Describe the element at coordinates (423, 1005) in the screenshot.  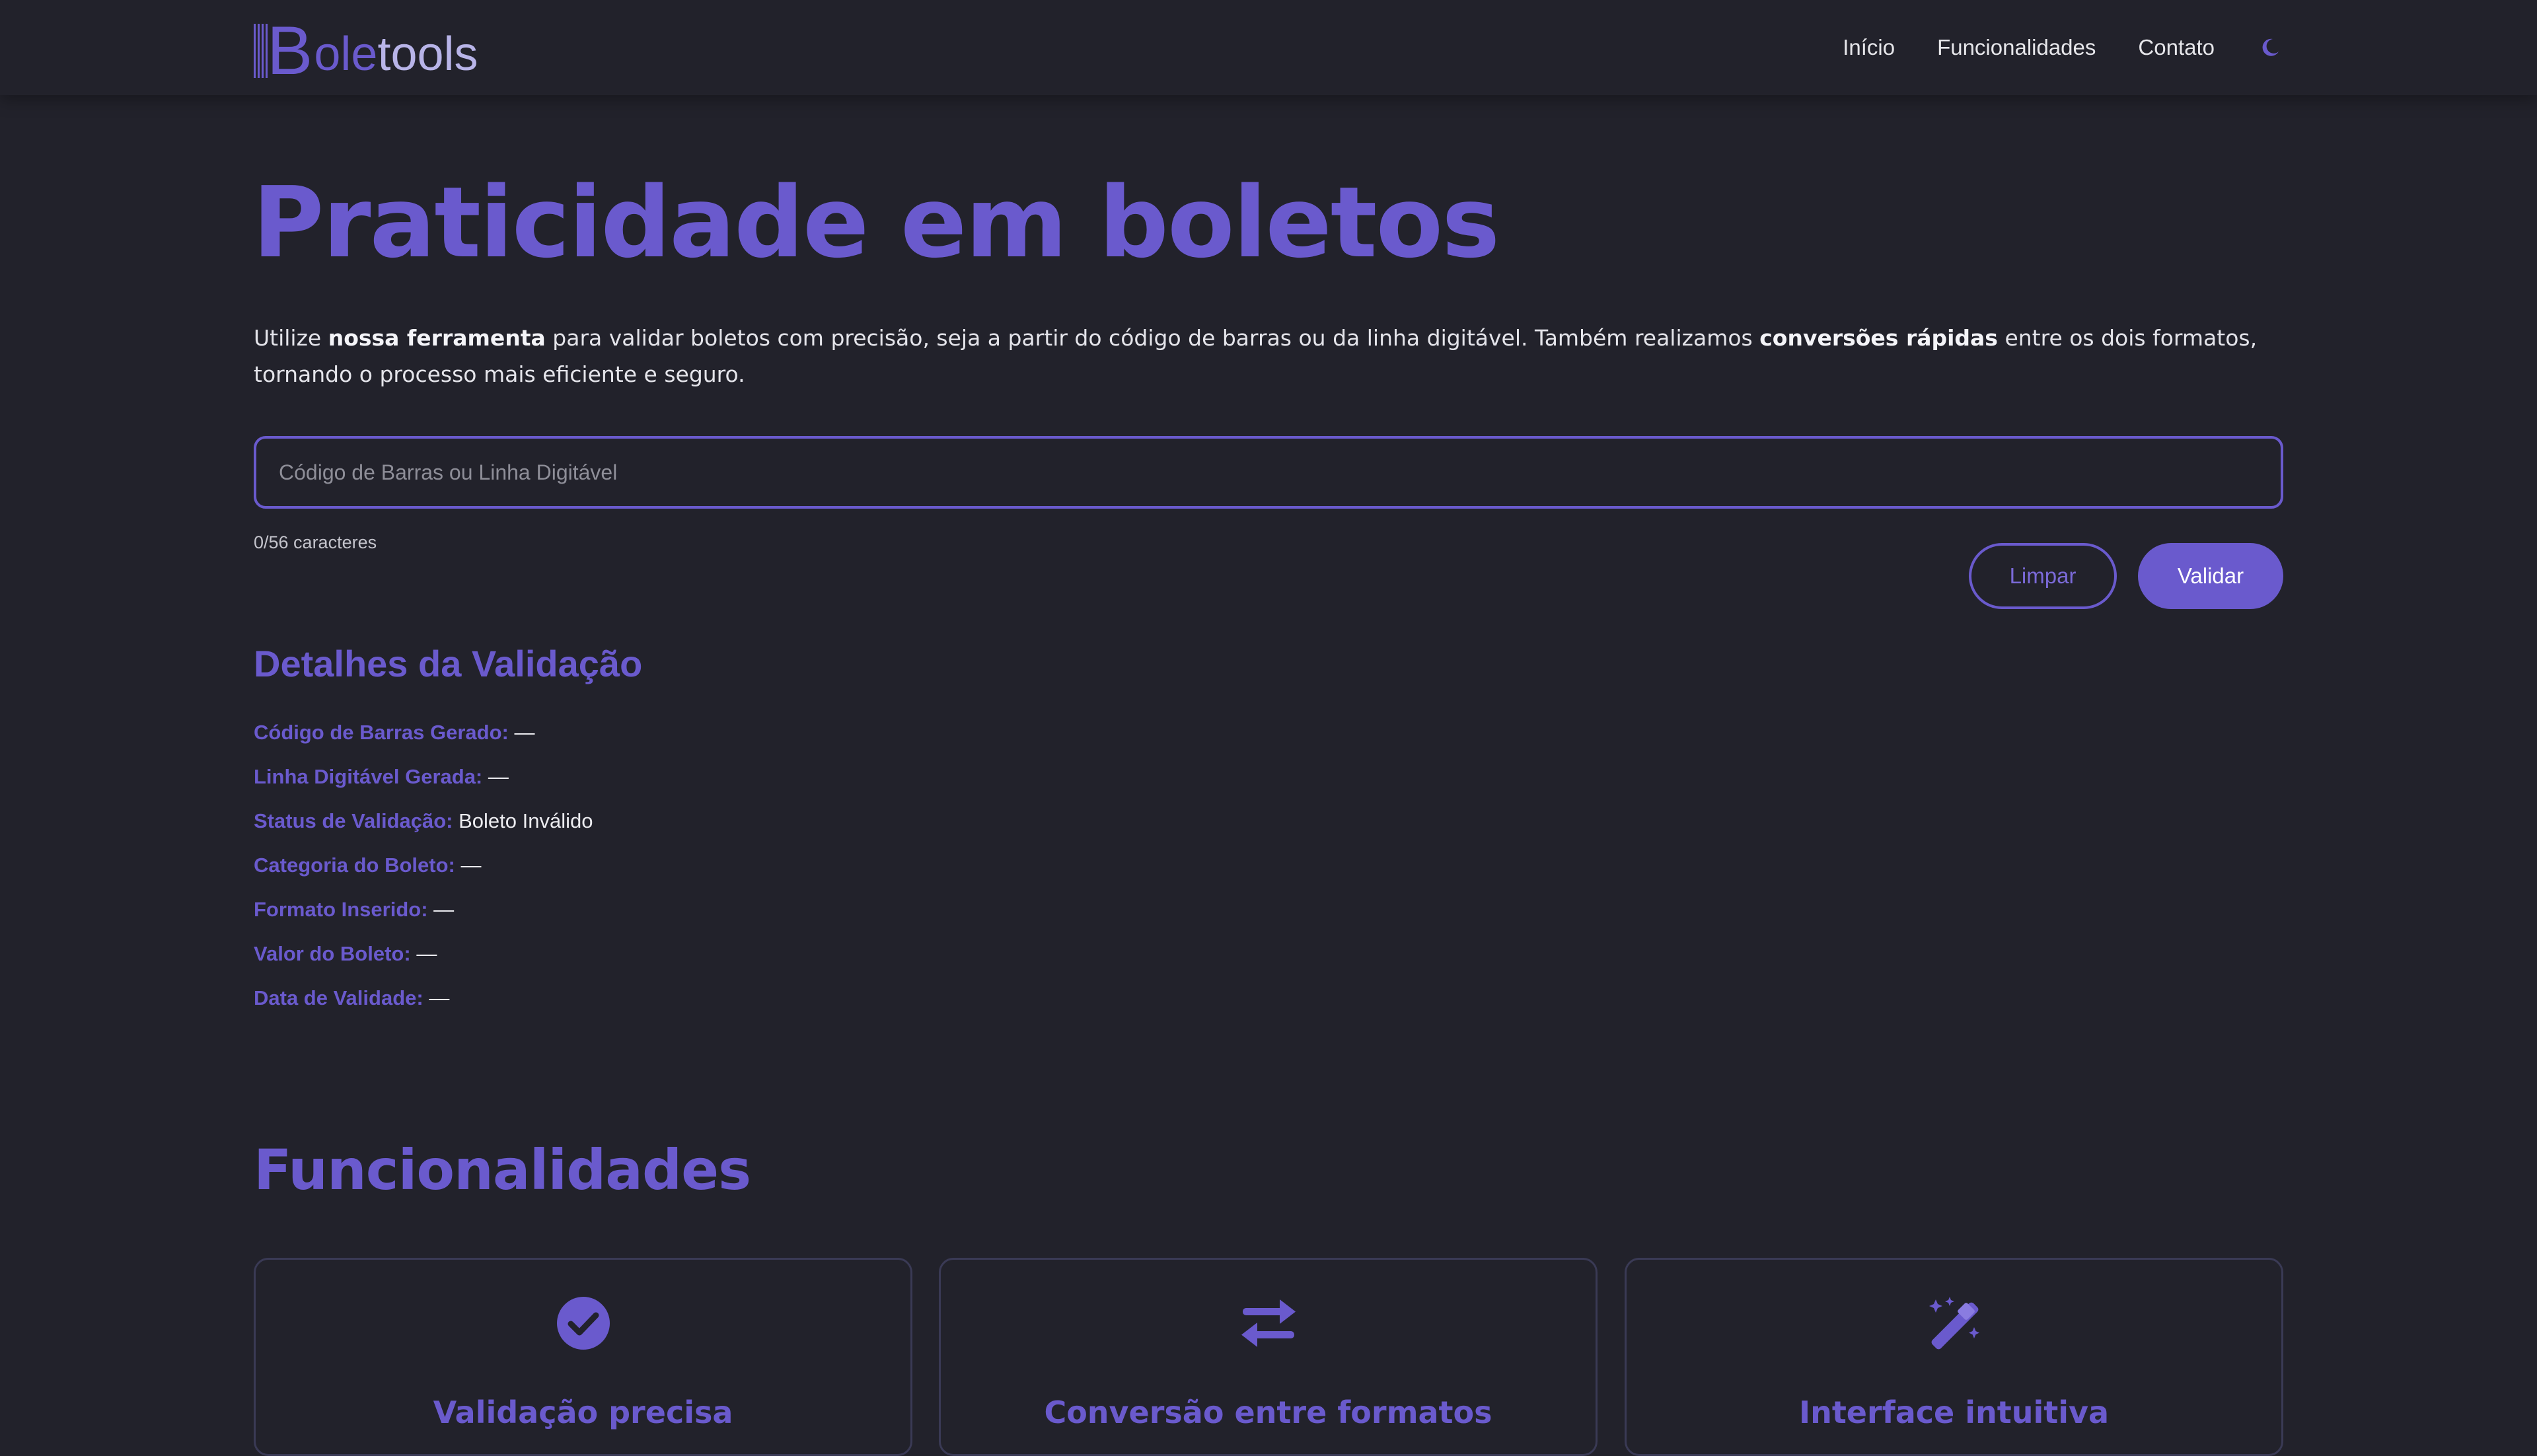
I see `detail-row-due-date: Data de Validade: —` at that location.